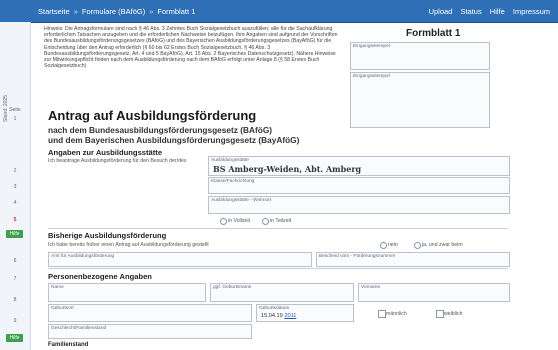  I want to click on line-number: 6, so click(15, 261).